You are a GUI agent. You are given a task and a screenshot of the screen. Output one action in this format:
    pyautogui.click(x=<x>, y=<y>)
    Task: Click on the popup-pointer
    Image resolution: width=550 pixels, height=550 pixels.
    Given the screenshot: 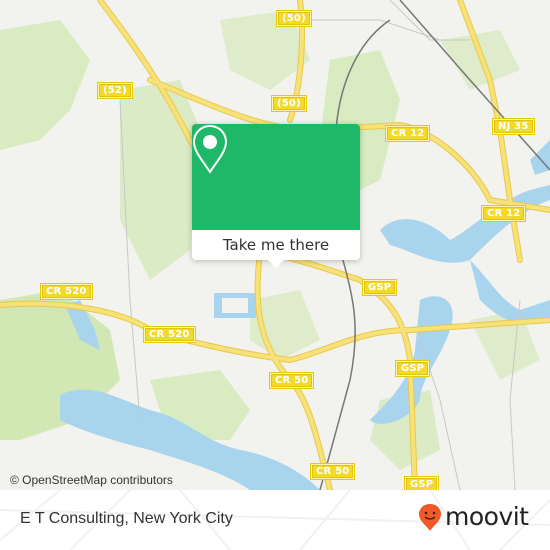 What is the action you would take?
    pyautogui.click(x=276, y=264)
    